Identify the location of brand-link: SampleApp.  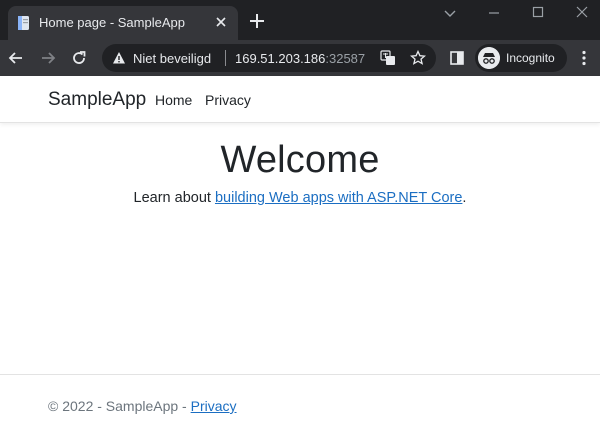
(97, 100).